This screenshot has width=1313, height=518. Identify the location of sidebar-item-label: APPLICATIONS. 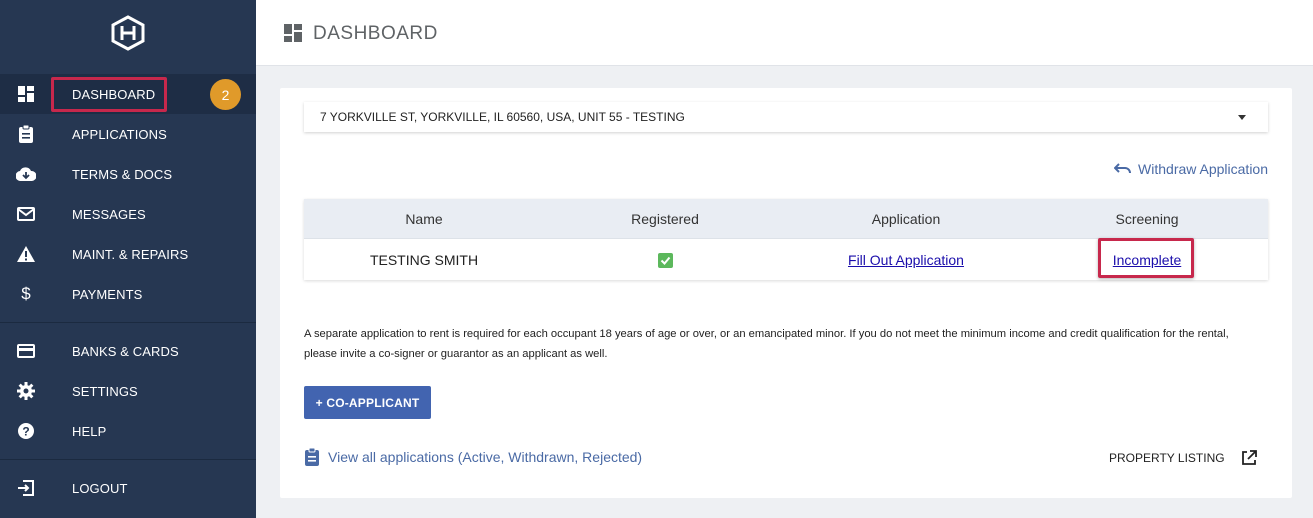
(119, 134).